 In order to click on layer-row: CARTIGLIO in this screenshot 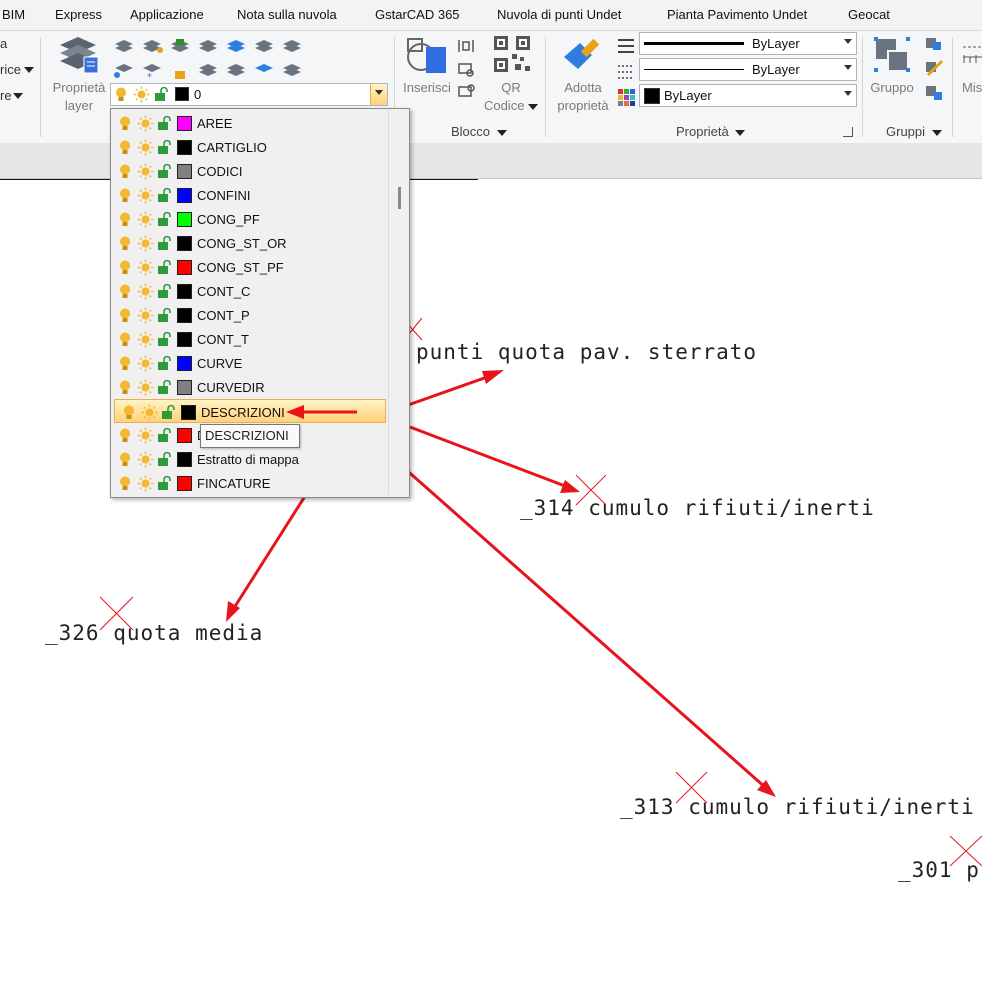, I will do `click(249, 147)`.